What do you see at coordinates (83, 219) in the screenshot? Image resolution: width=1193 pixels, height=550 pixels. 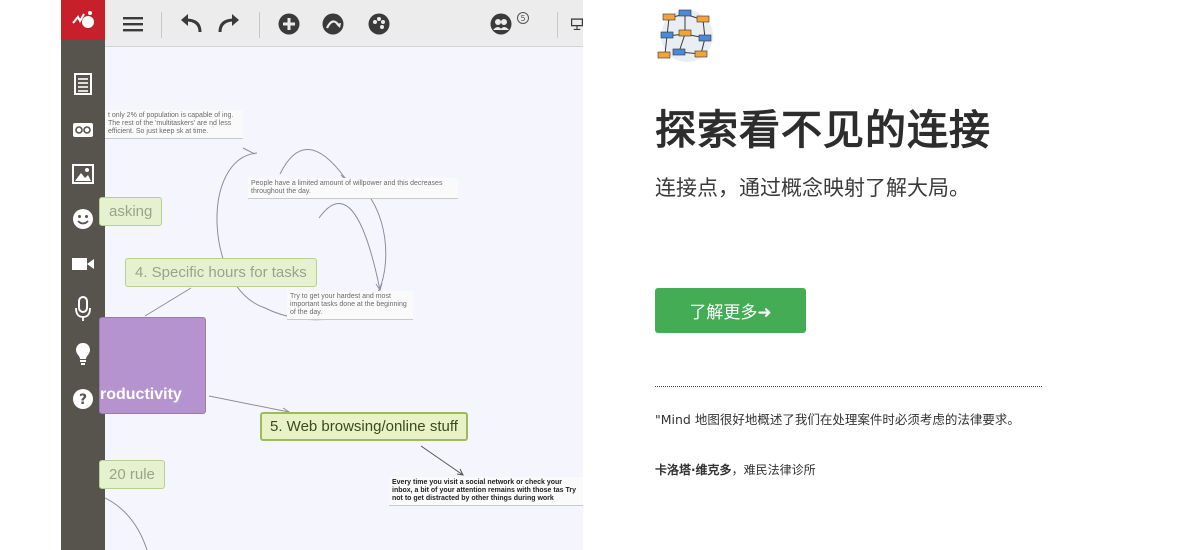 I see `emoji-icon` at bounding box center [83, 219].